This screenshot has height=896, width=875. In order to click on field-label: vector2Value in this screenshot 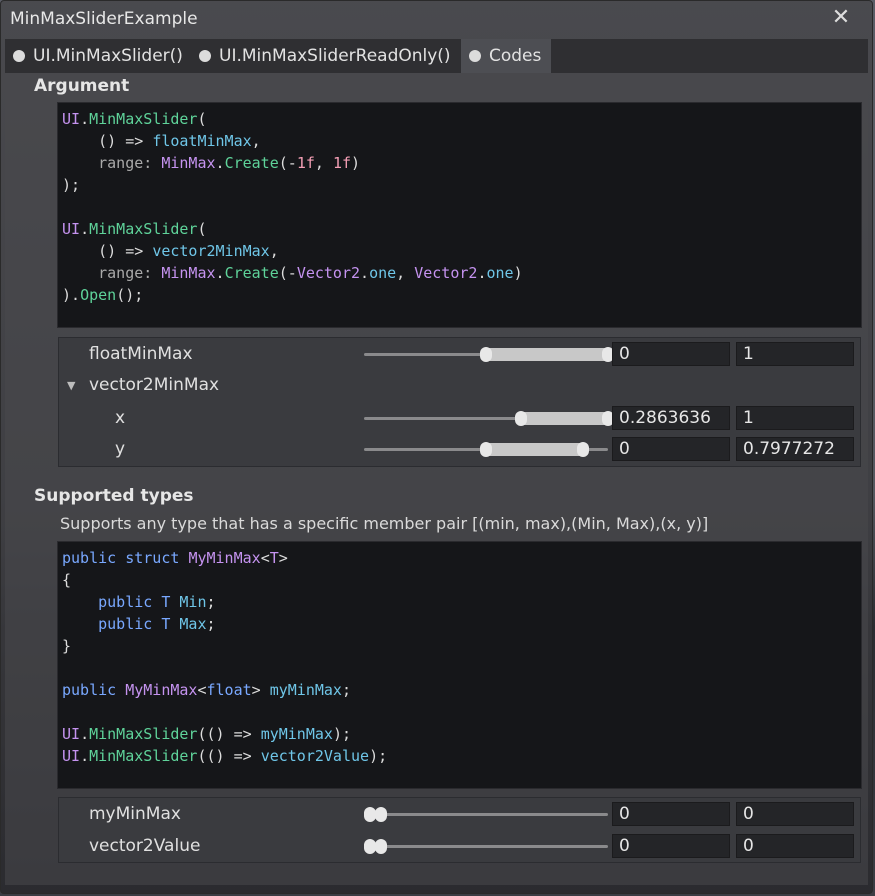, I will do `click(145, 846)`.